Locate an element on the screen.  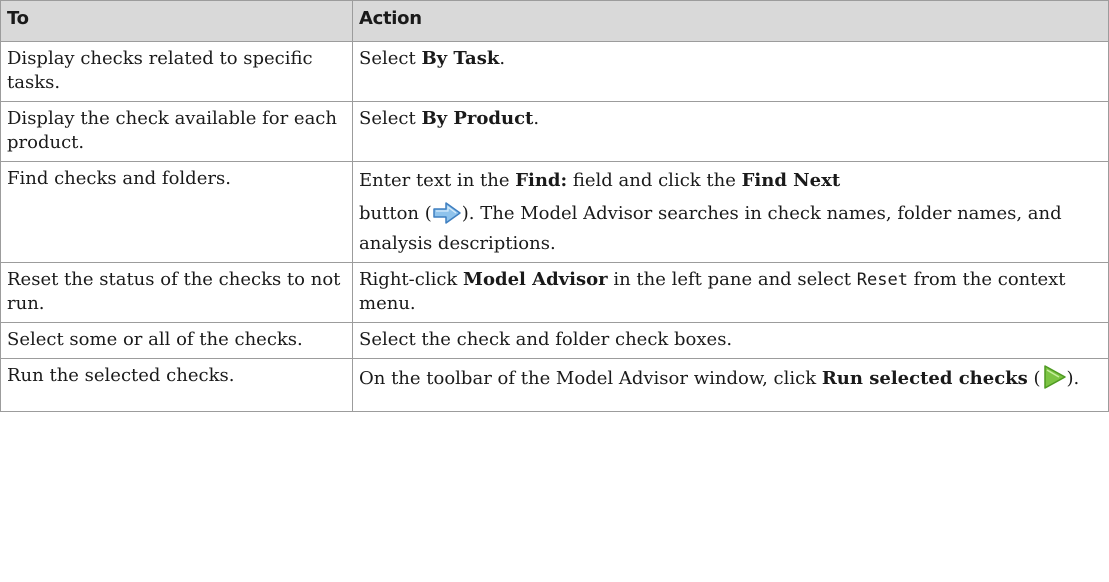
action-bold: Model Advisor is located at coordinates (535, 279).